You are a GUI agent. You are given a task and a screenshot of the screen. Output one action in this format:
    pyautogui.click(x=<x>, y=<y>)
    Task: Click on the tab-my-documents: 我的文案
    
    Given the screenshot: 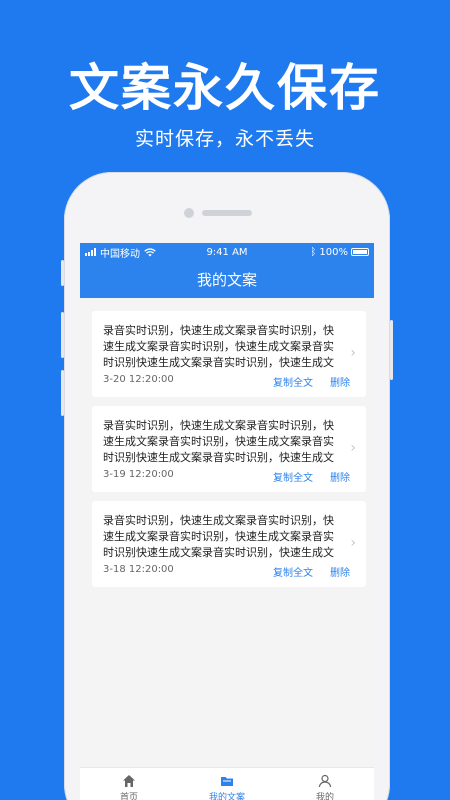 What is the action you would take?
    pyautogui.click(x=227, y=784)
    